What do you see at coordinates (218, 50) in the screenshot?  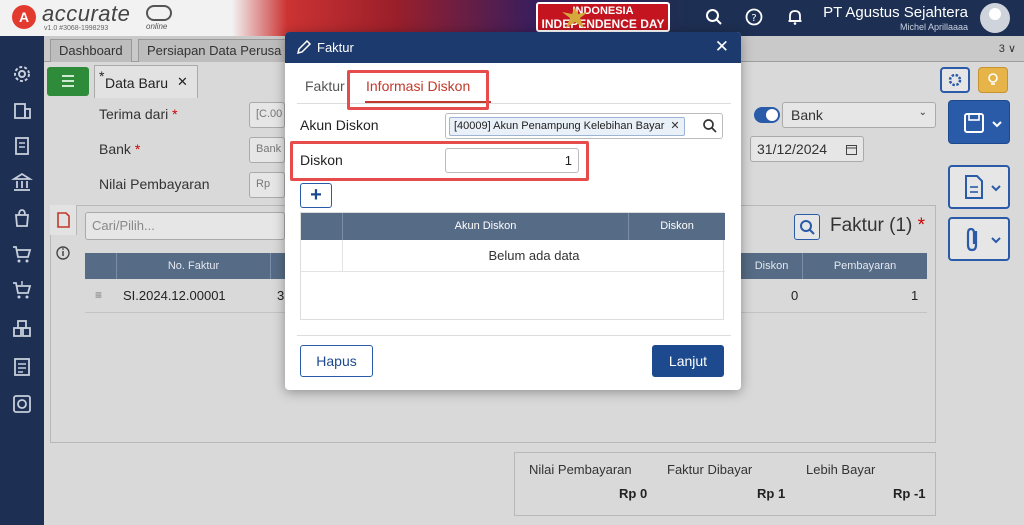 I see `tab-persiapan-data: Persiapan Data Perusa` at bounding box center [218, 50].